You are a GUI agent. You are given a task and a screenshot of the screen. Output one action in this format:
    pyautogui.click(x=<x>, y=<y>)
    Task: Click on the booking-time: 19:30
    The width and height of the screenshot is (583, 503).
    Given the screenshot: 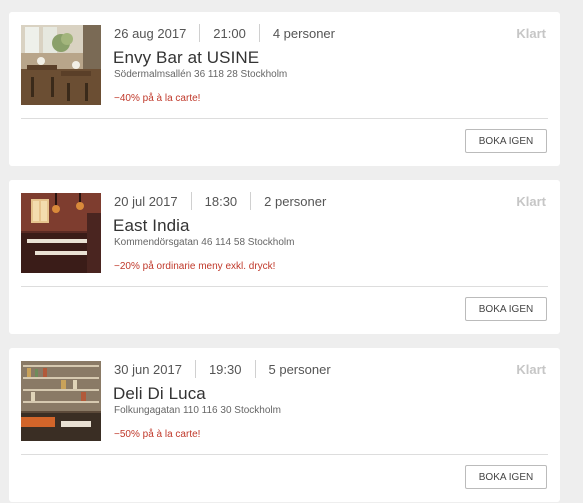 What is the action you would take?
    pyautogui.click(x=225, y=369)
    